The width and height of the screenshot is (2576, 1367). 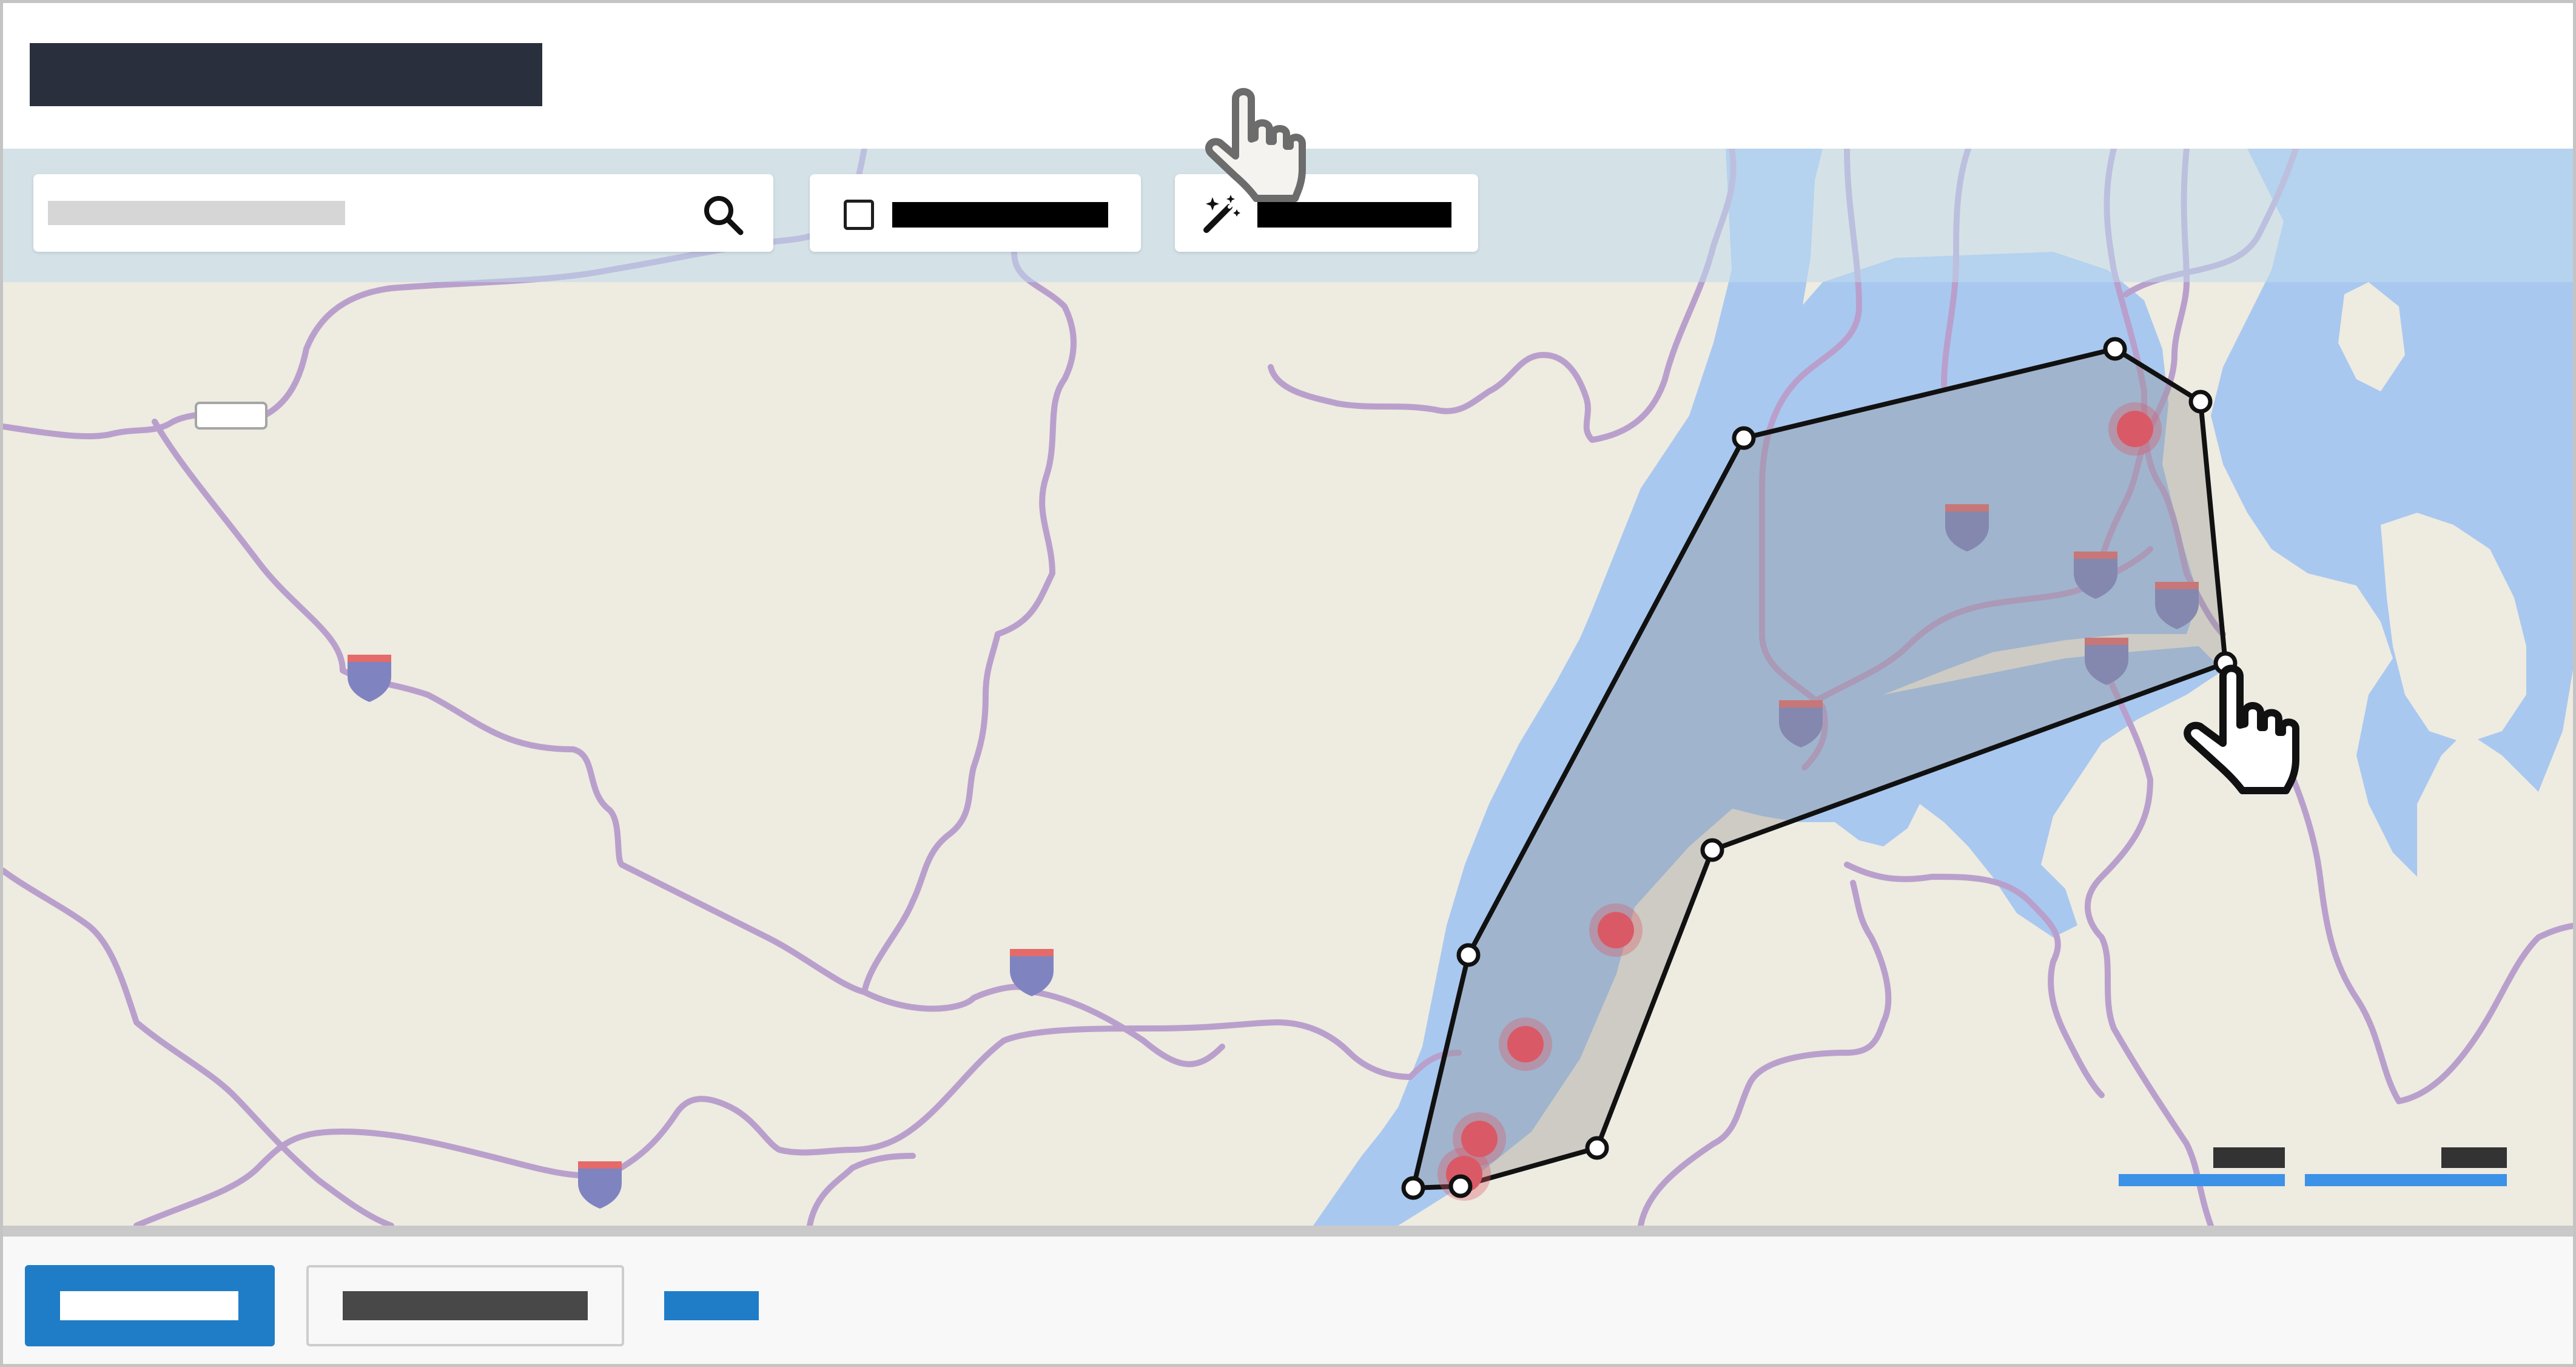 I want to click on scale-label-right, so click(x=2474, y=1157).